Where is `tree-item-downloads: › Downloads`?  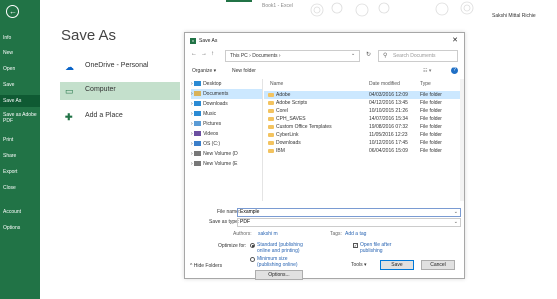 tree-item-downloads: › Downloads is located at coordinates (226, 104).